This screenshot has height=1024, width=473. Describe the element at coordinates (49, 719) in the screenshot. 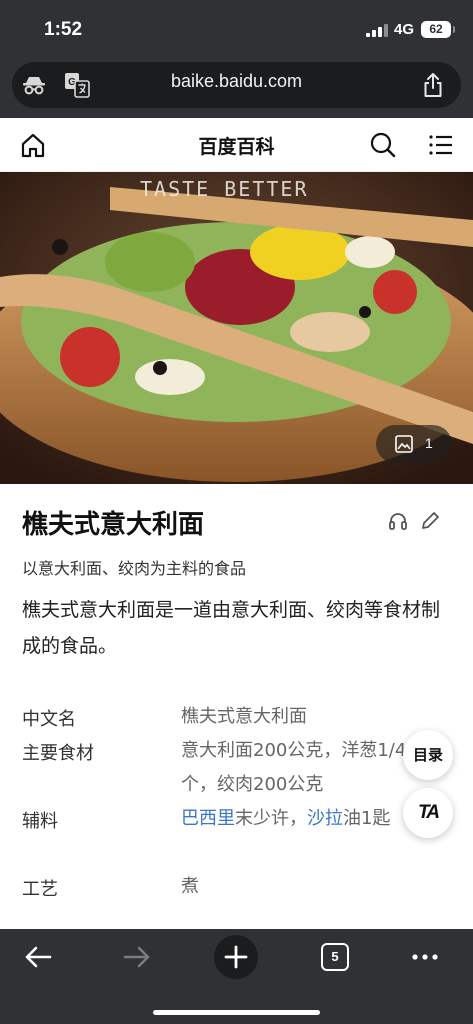

I see `info-label-chinese-name: 中文名` at that location.